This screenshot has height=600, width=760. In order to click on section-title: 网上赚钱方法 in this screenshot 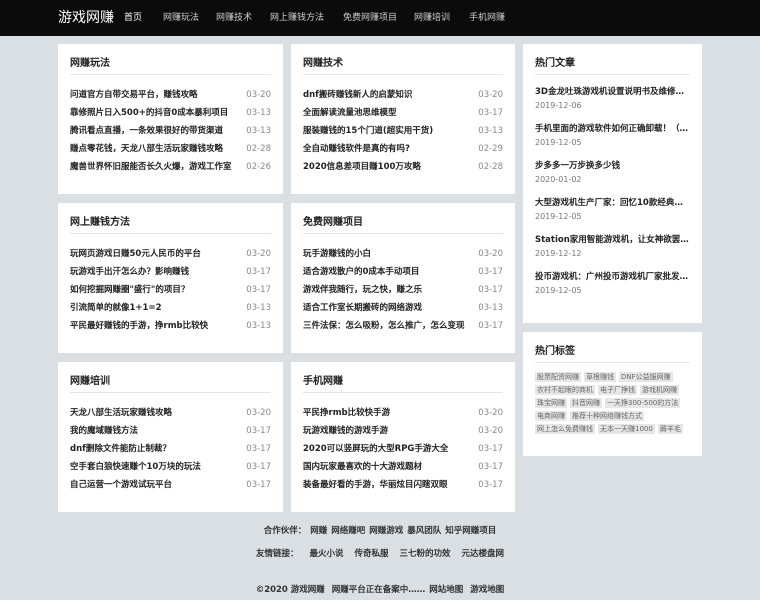, I will do `click(100, 220)`.